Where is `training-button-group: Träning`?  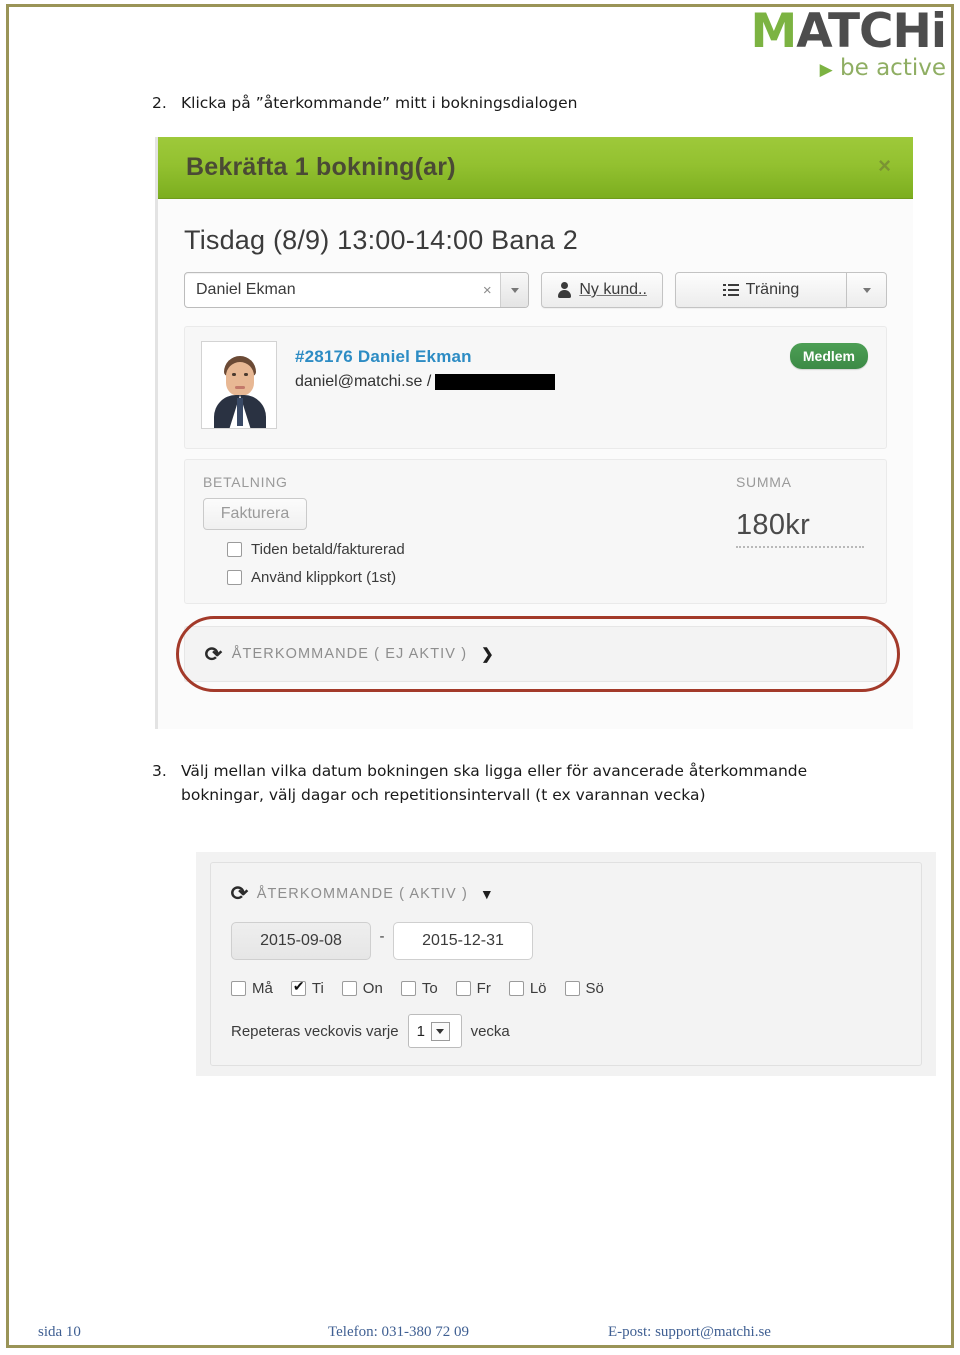 training-button-group: Träning is located at coordinates (781, 290).